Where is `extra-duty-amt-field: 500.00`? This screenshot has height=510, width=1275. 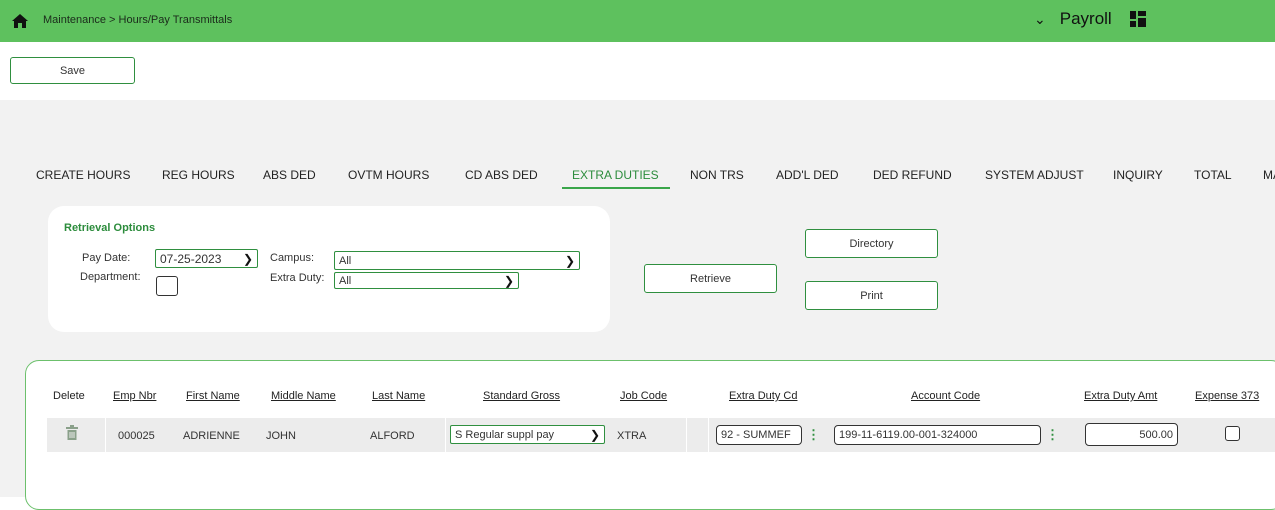 extra-duty-amt-field: 500.00 is located at coordinates (1131, 434).